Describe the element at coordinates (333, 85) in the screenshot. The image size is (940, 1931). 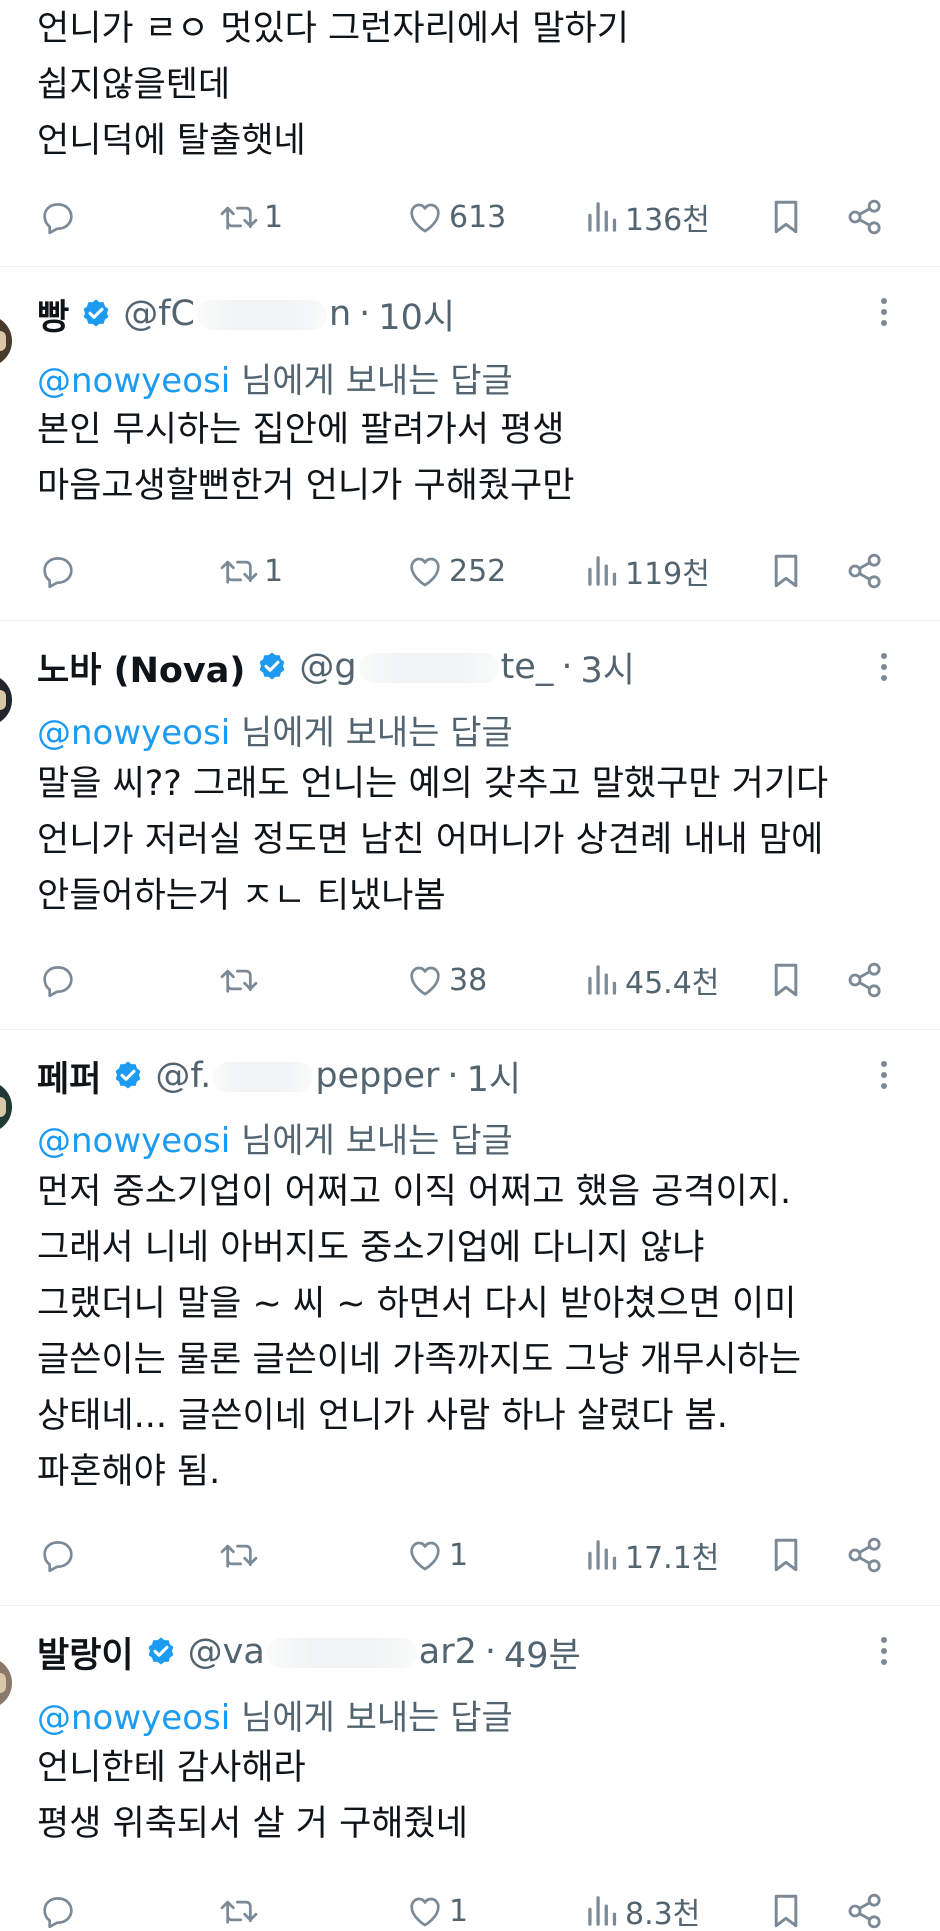
I see `post-text: 언니가 ㄹㅇ 멋있다 그런자리에서 말하기 쉽지않을텐데 언니덕에 탈출햇네` at that location.